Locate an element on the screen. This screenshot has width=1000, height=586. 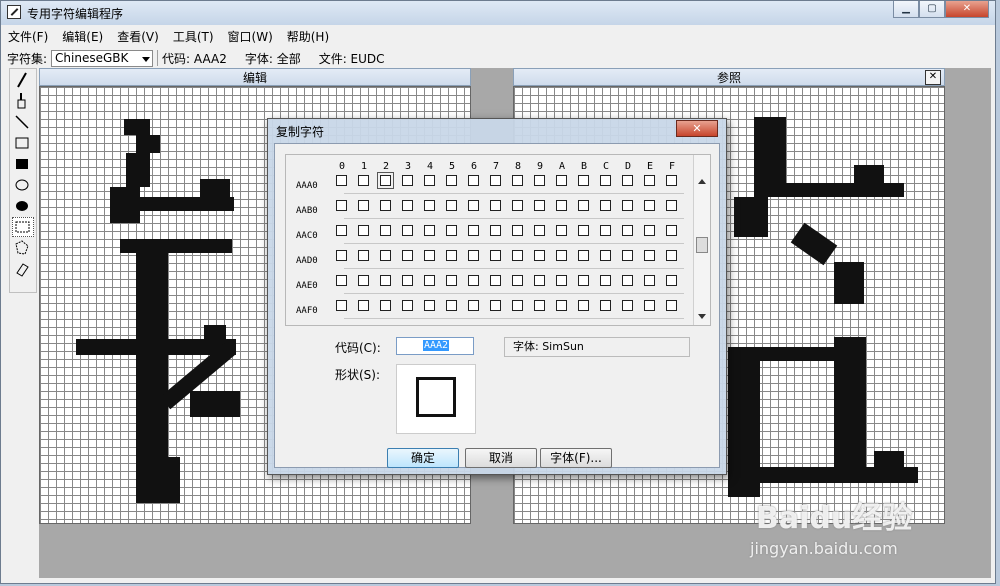
pencil-tool is located at coordinates (23, 80).